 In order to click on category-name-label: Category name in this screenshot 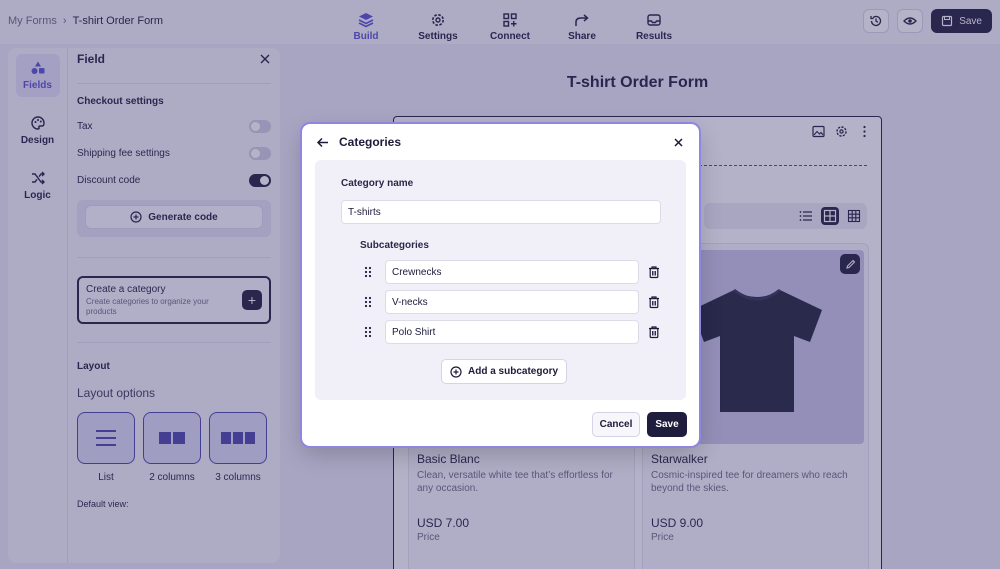, I will do `click(377, 183)`.